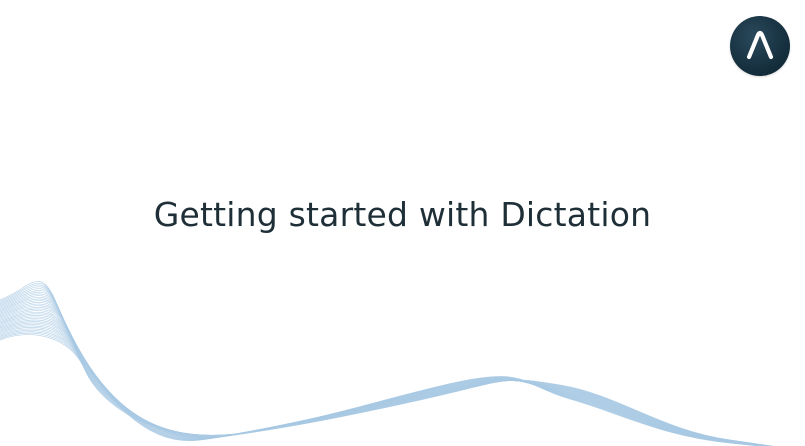 The height and width of the screenshot is (446, 805). I want to click on slide-title: Getting started with Dictation, so click(402, 214).